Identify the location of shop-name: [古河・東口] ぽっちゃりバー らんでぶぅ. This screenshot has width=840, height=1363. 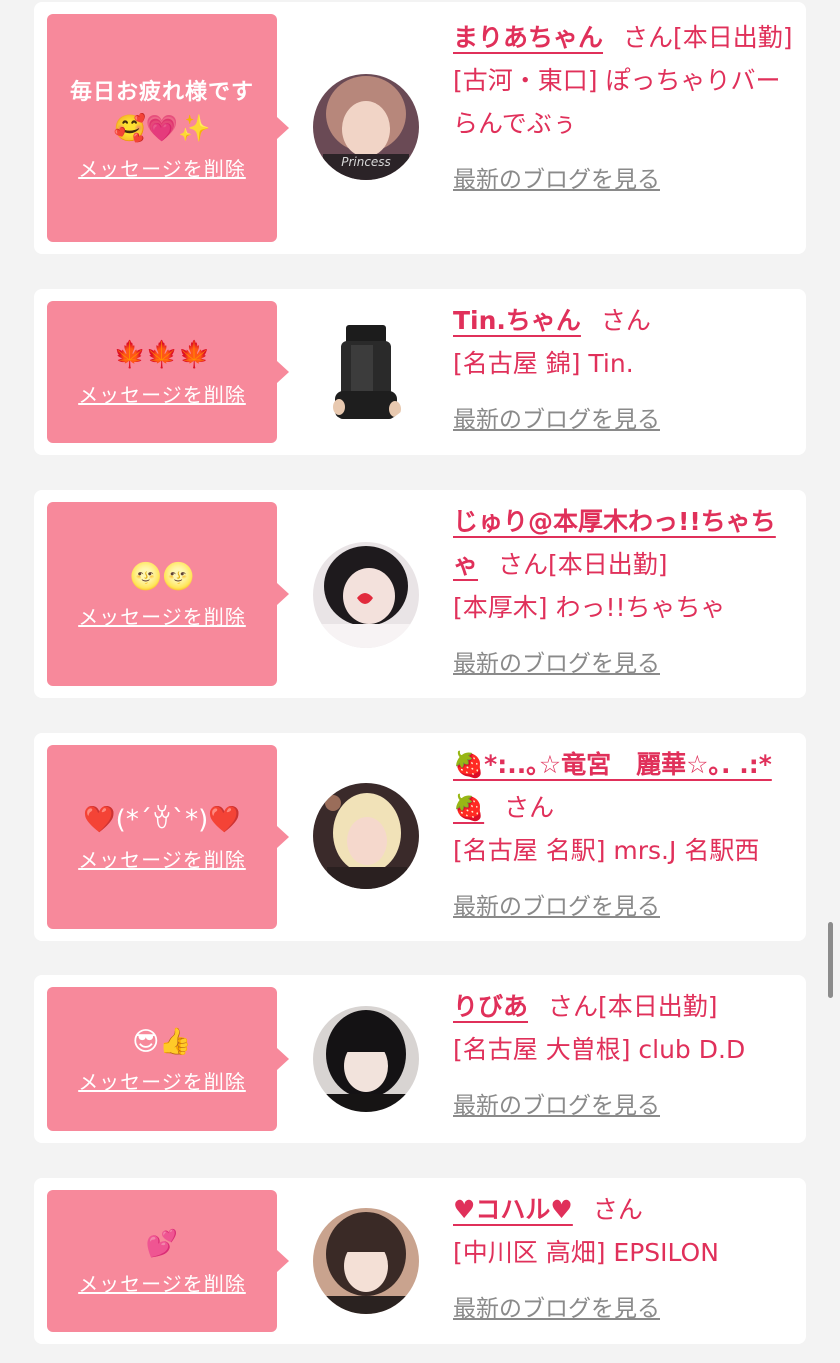
(617, 102).